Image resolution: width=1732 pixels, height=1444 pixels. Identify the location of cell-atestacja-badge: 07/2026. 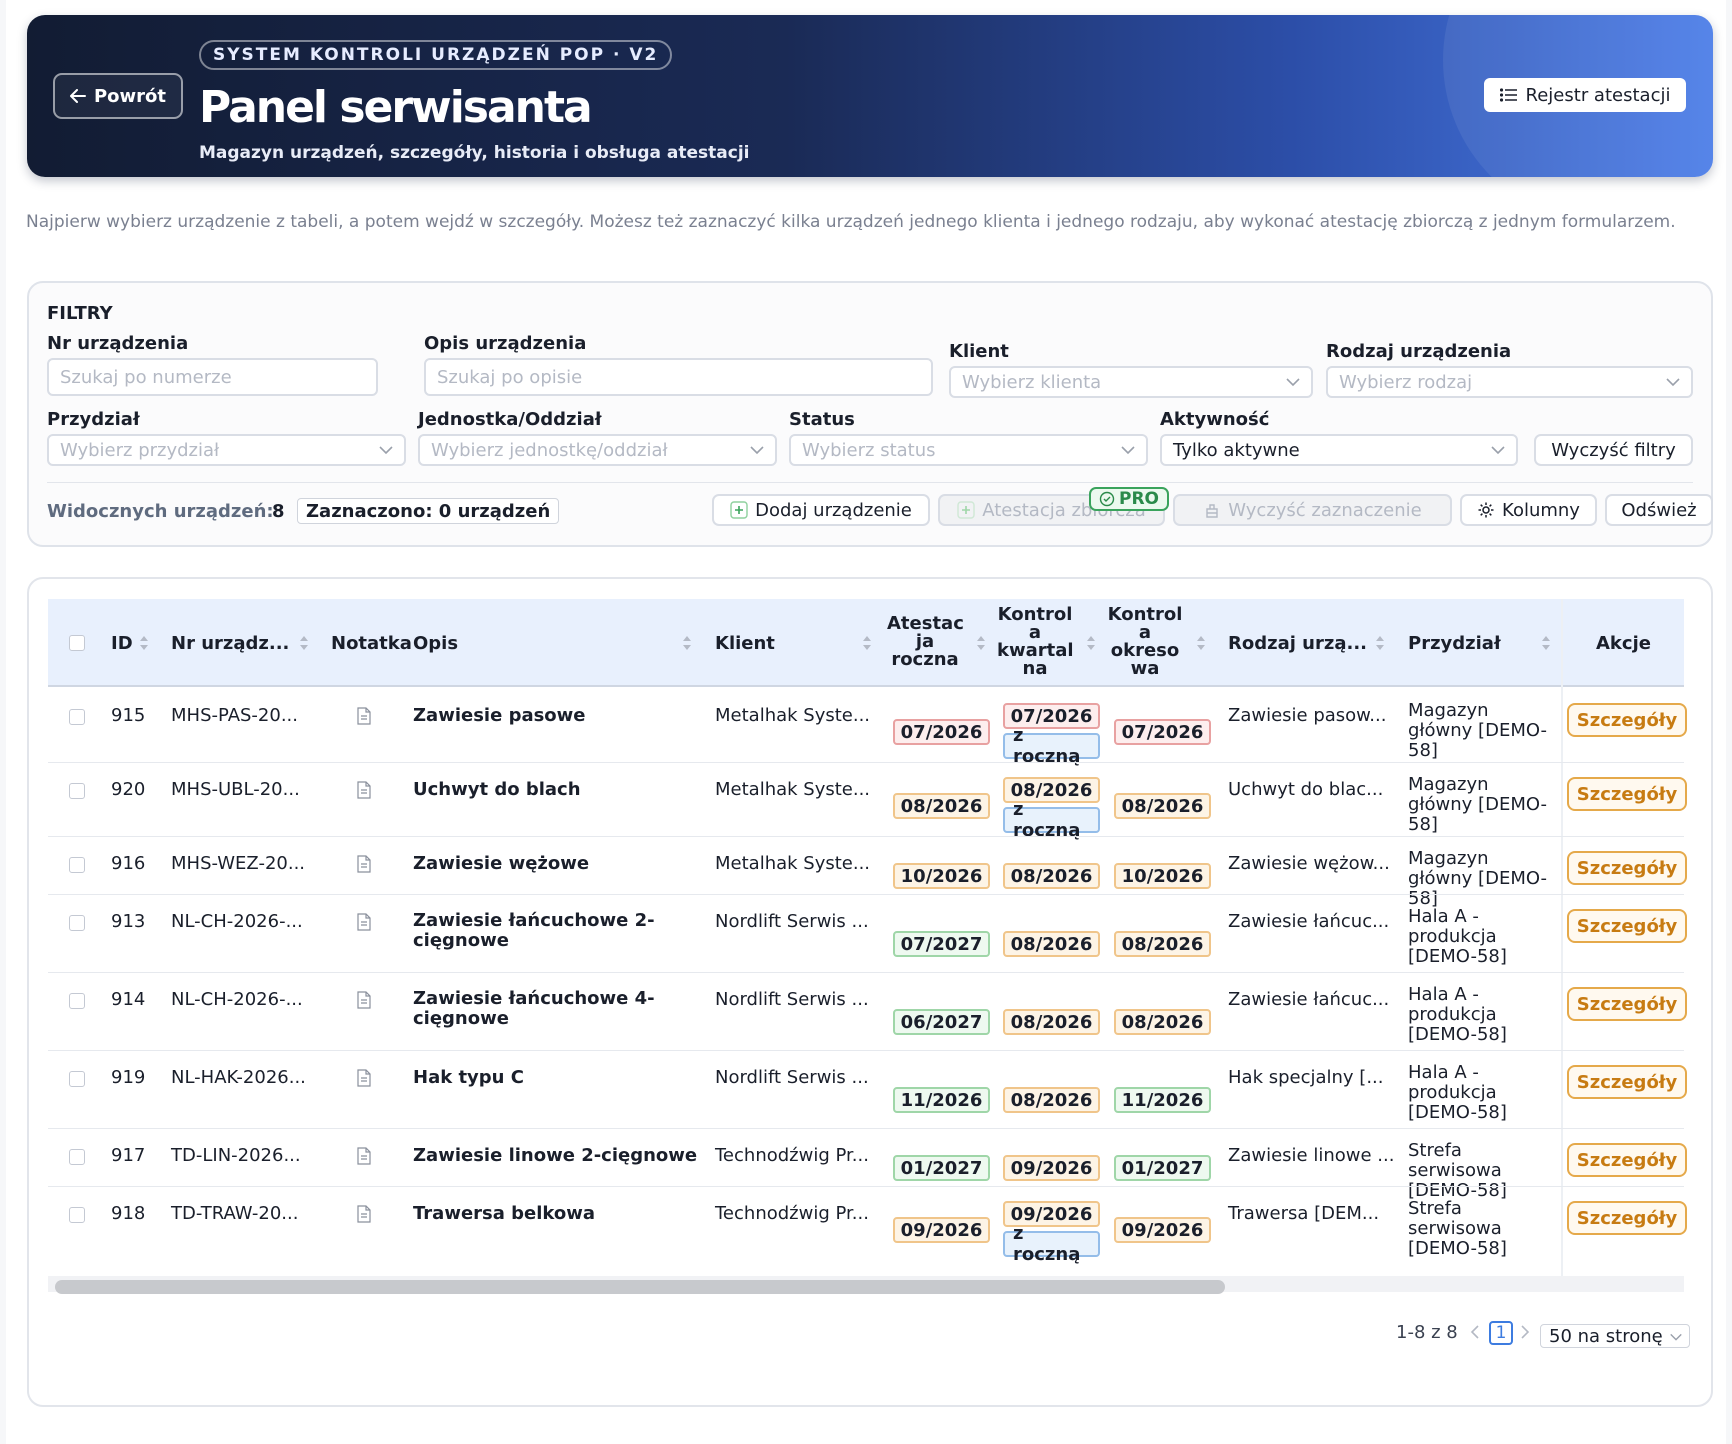
(941, 732).